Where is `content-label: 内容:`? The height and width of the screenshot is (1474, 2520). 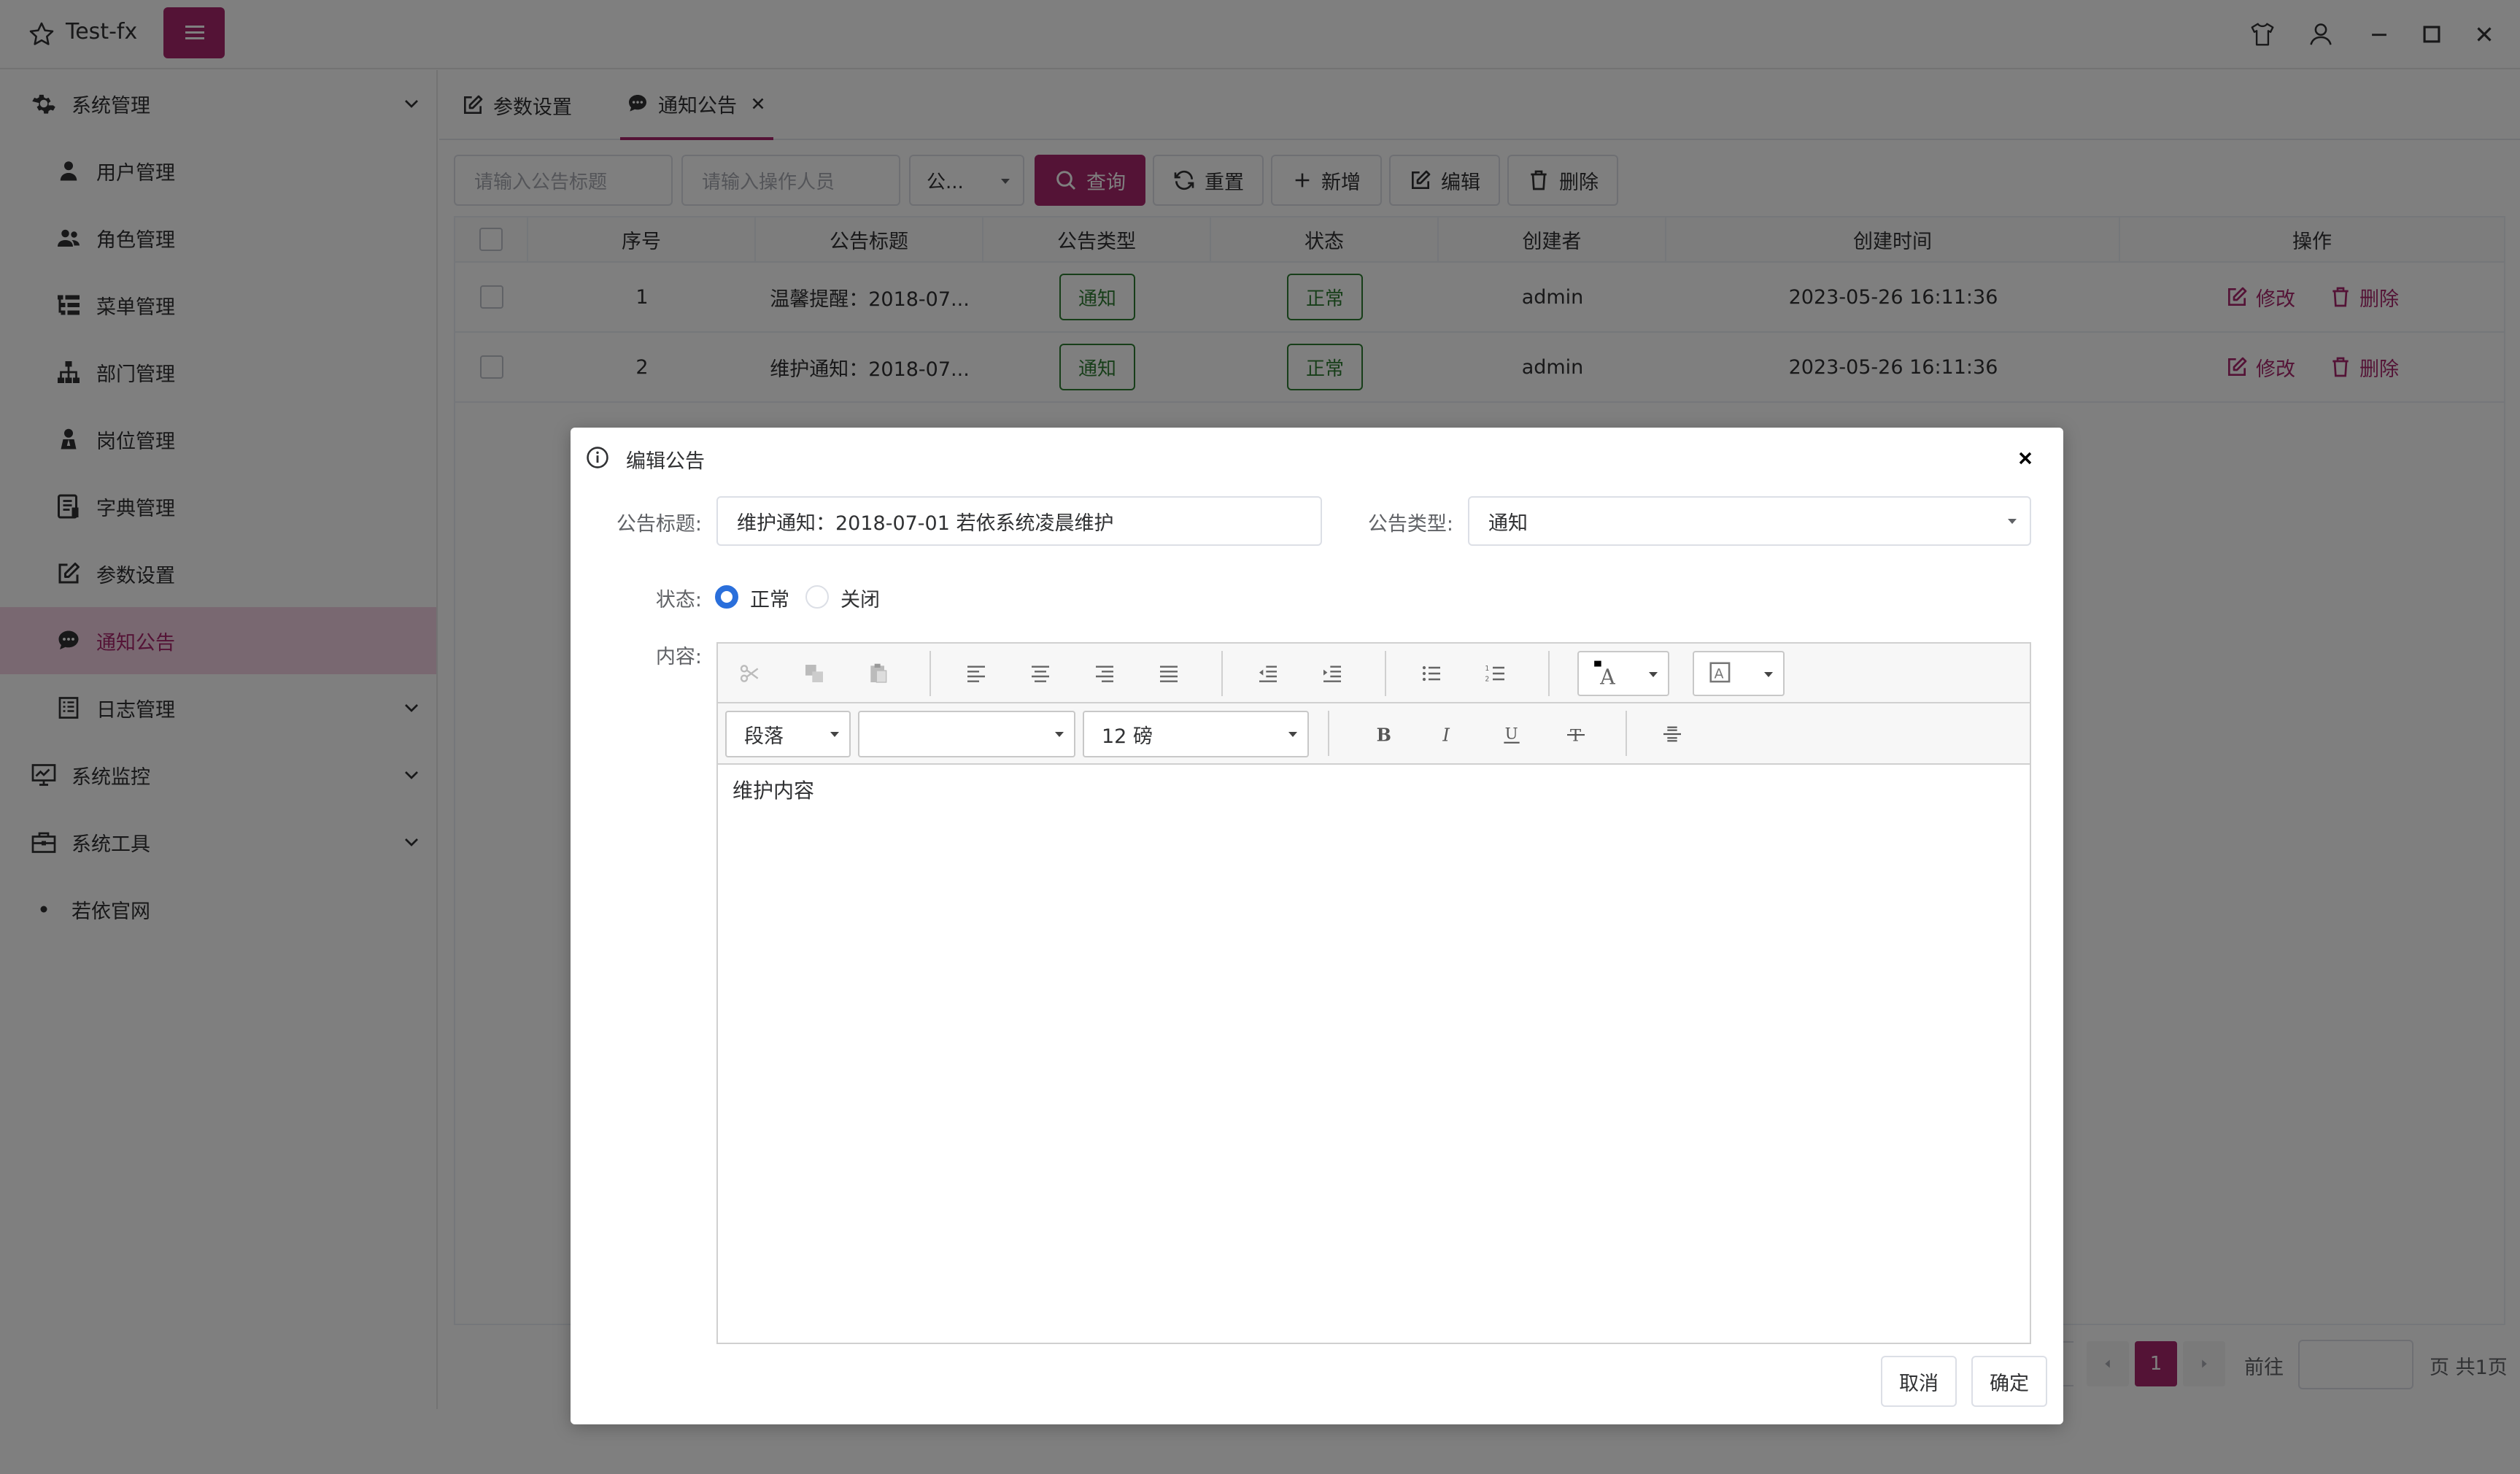 content-label: 内容: is located at coordinates (678, 657).